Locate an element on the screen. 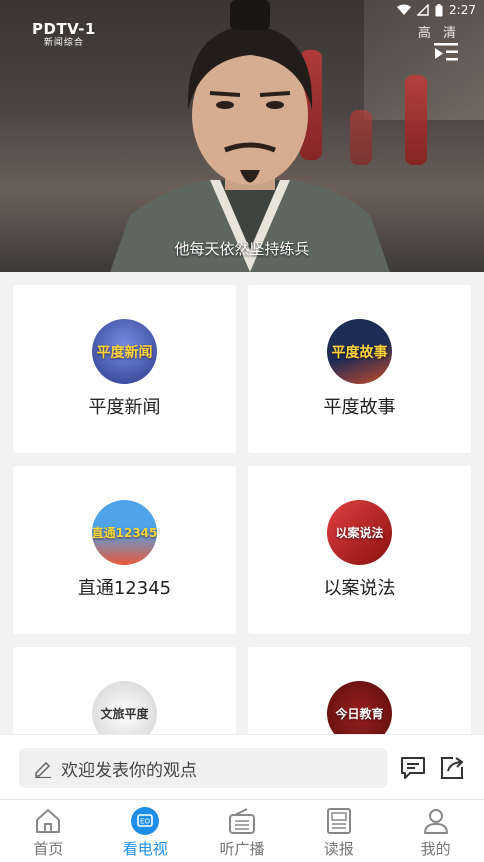 This screenshot has width=484, height=862. bottom-tab-bar: 首页 EO 看电视 听广播 读报 我的 is located at coordinates (242, 830).